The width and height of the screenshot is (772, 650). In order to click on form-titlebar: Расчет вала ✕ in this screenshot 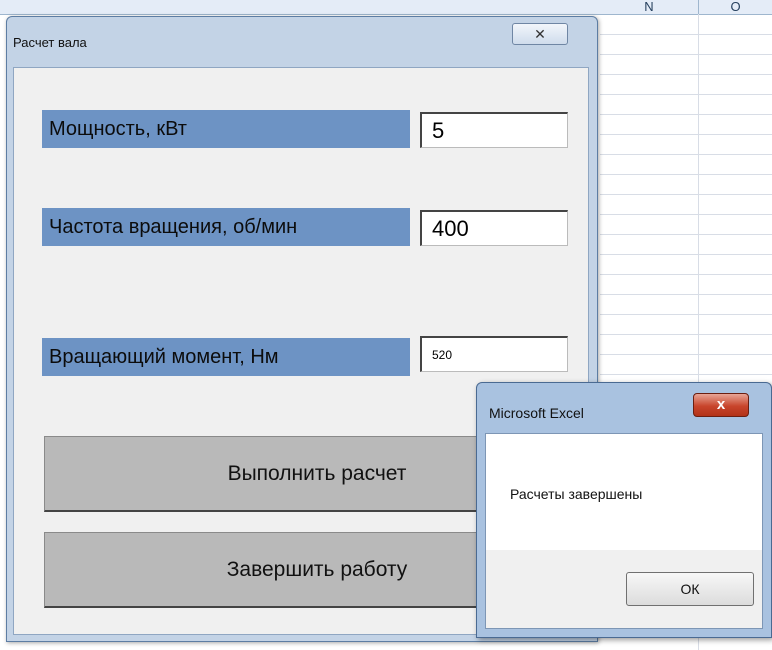, I will do `click(302, 41)`.